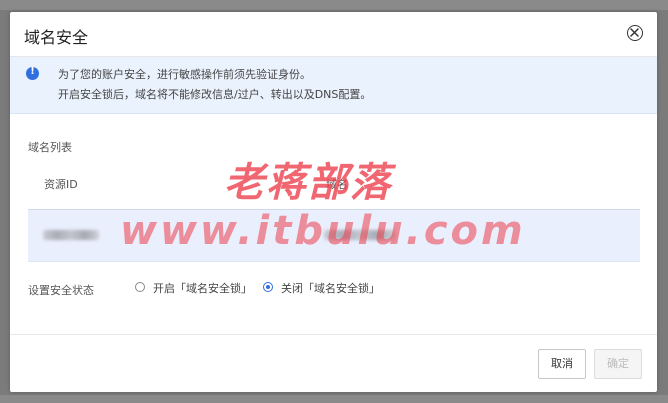 Image resolution: width=668 pixels, height=403 pixels. I want to click on dialog-header: 域名安全, so click(333, 34).